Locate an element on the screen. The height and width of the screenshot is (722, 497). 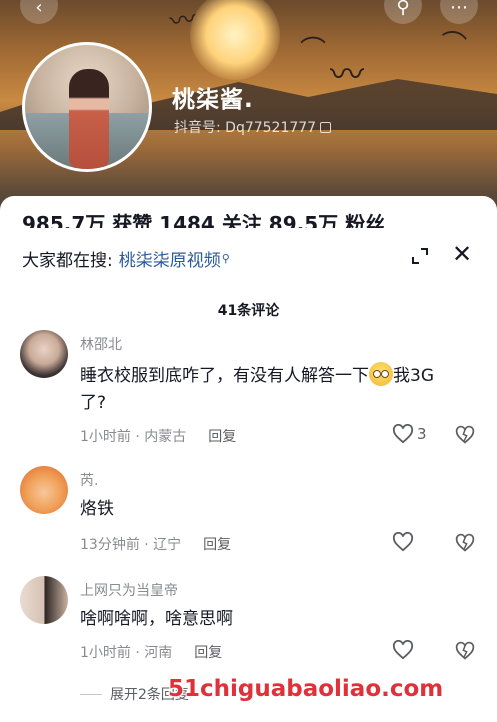
back-button: ‹ is located at coordinates (39, 12).